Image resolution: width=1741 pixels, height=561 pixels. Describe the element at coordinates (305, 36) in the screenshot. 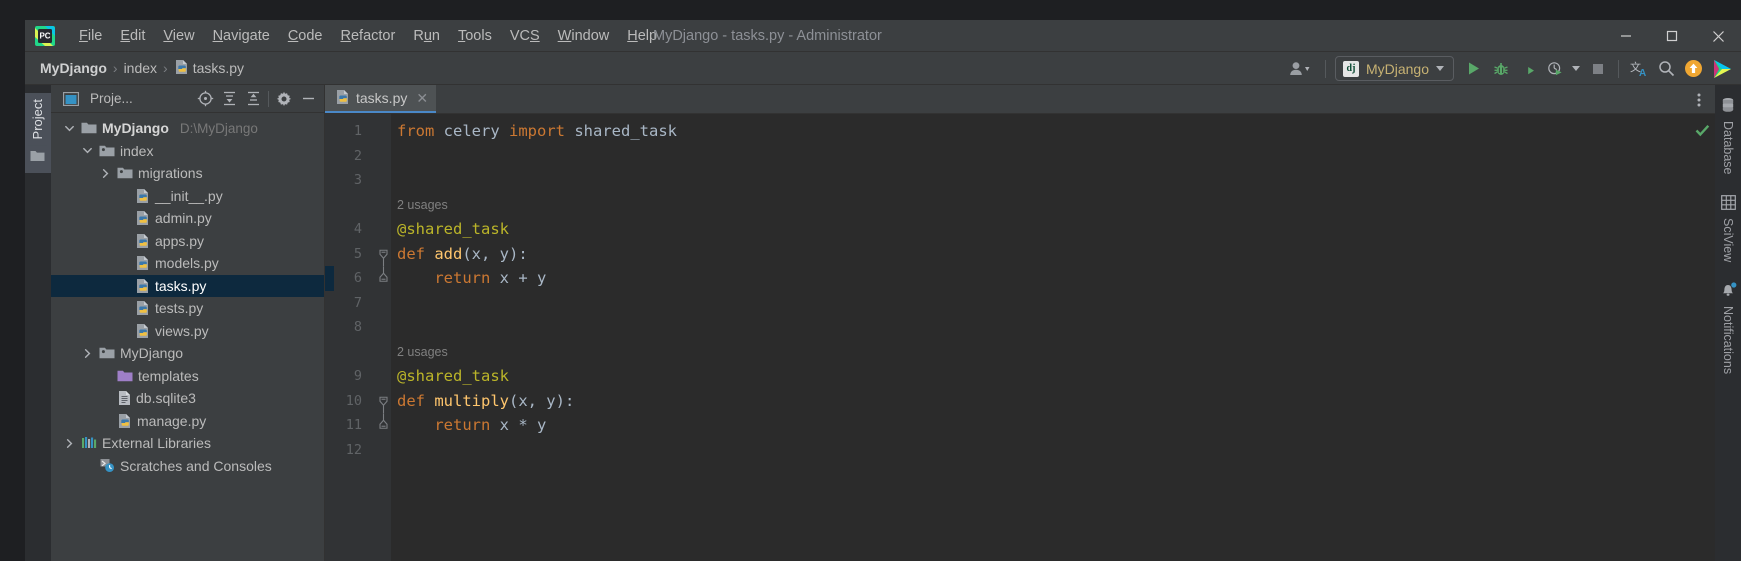

I see `menu-item-code: Code` at that location.